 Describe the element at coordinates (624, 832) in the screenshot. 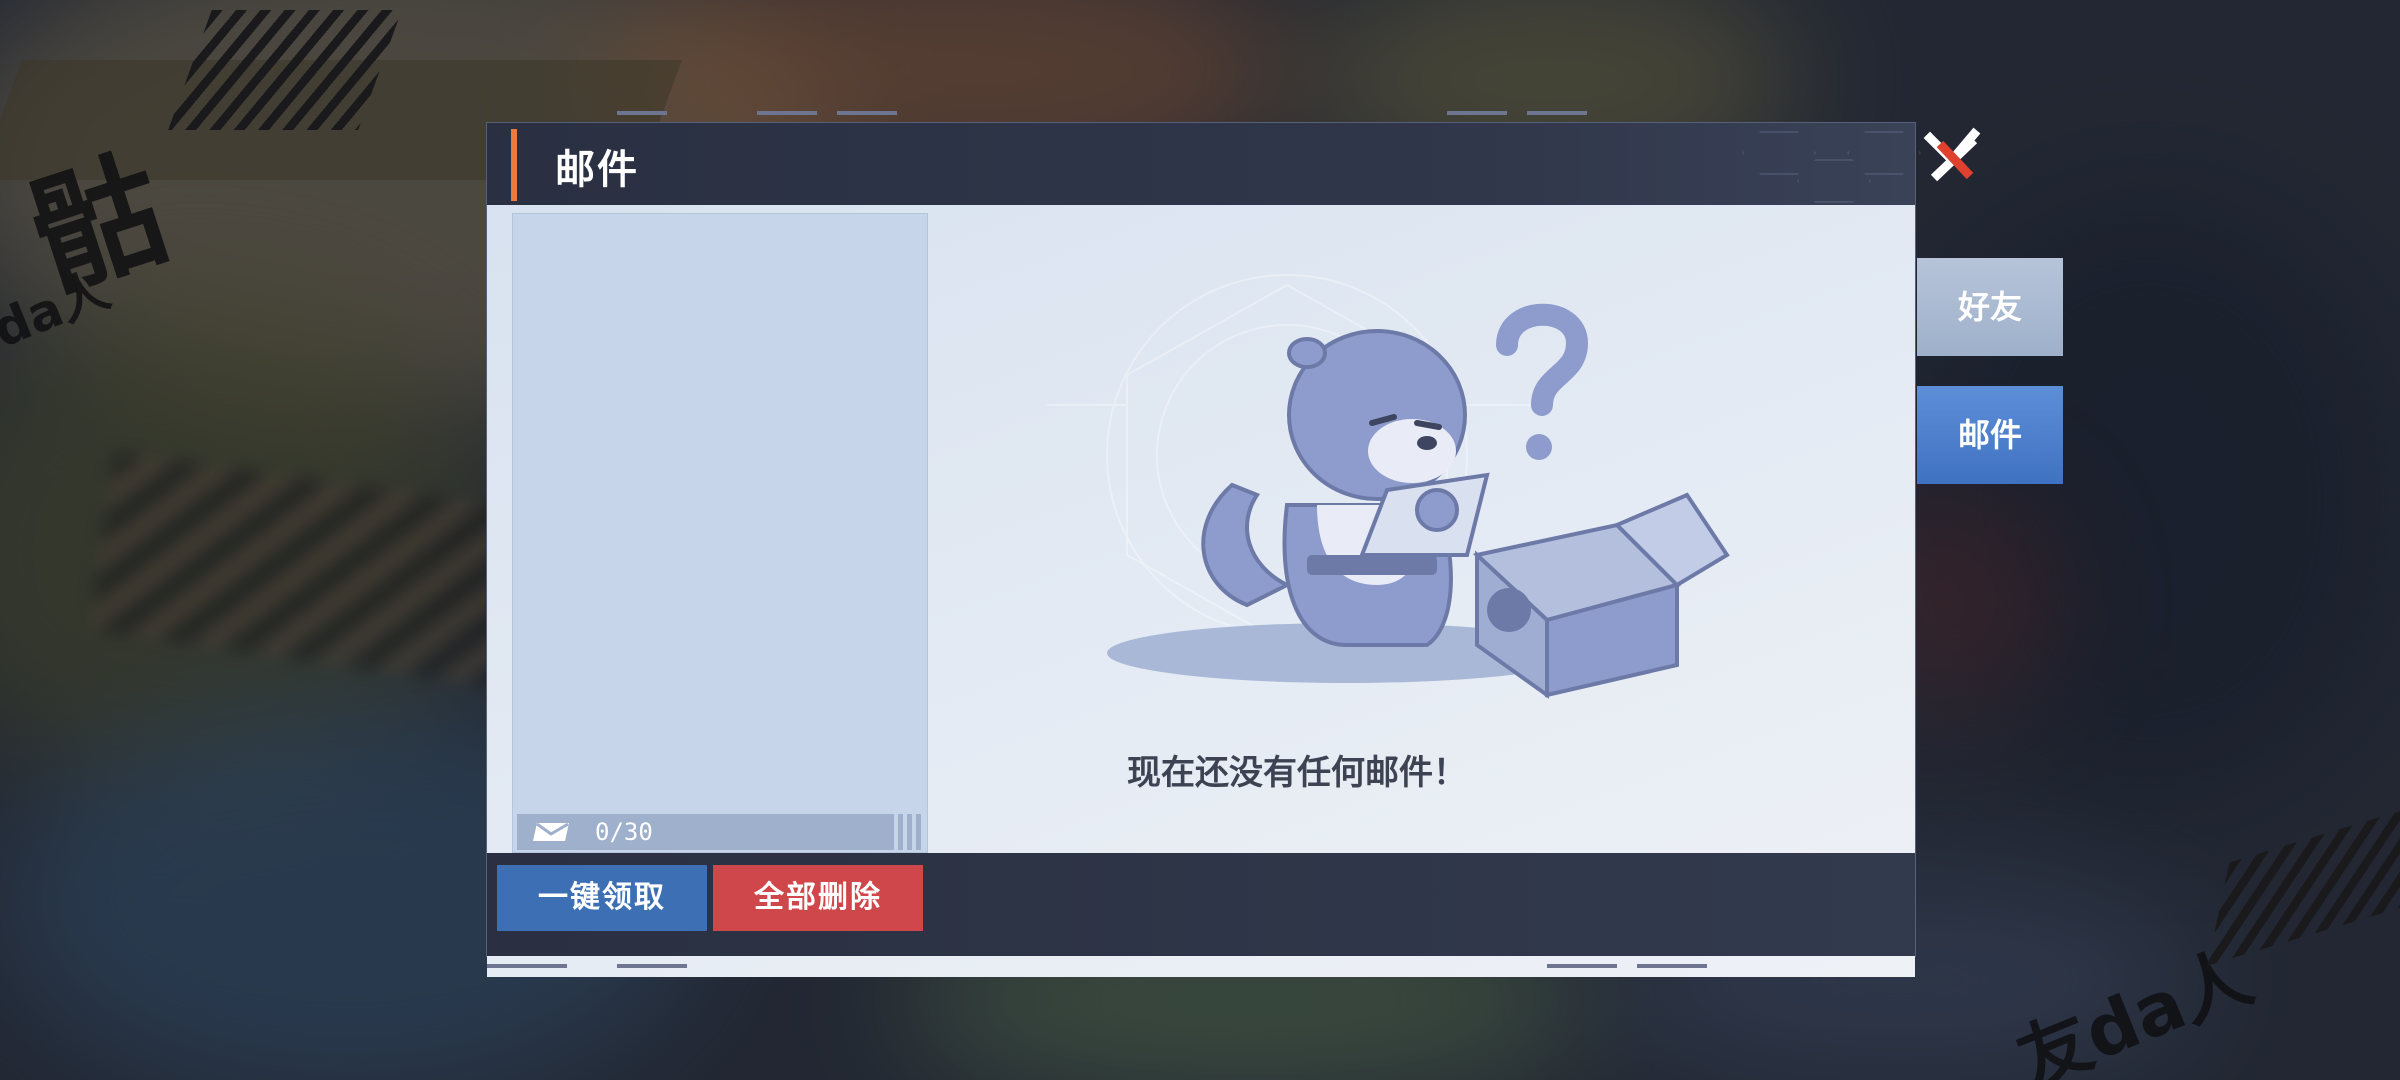

I see `mail-count: 0/30` at that location.